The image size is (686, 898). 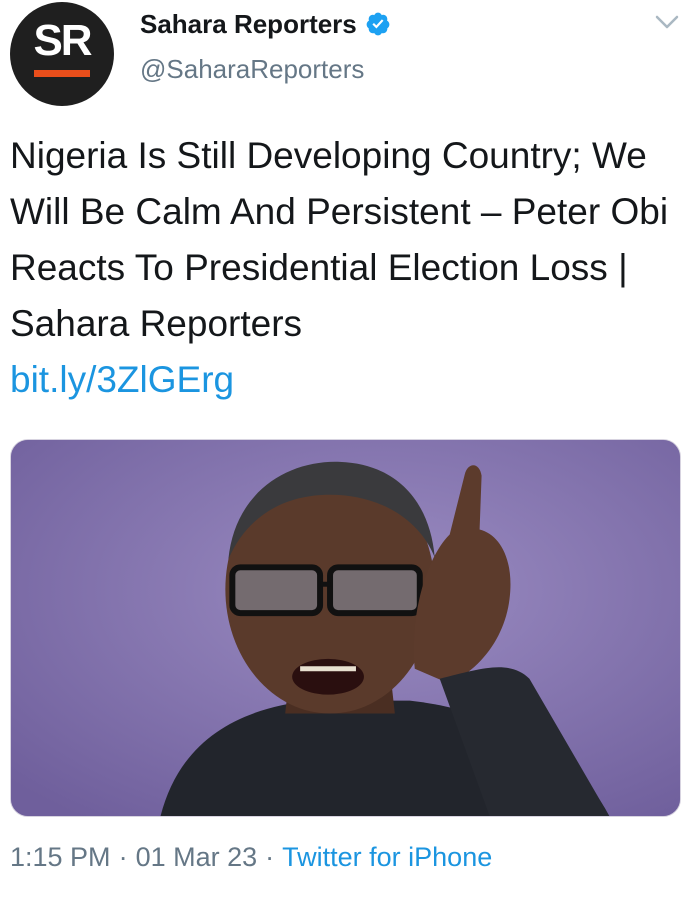 What do you see at coordinates (345, 380) in the screenshot?
I see `tweet-link: bit.ly/3ZlGErg` at bounding box center [345, 380].